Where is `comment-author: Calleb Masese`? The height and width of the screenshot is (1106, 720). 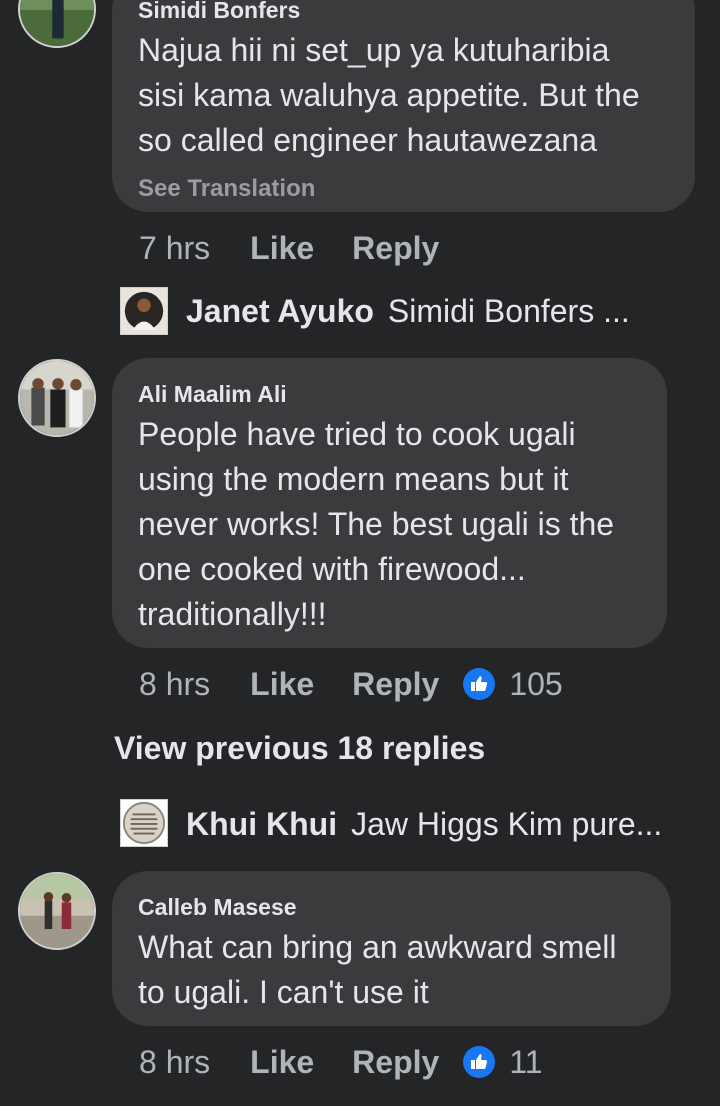
comment-author: Calleb Masese is located at coordinates (391, 907).